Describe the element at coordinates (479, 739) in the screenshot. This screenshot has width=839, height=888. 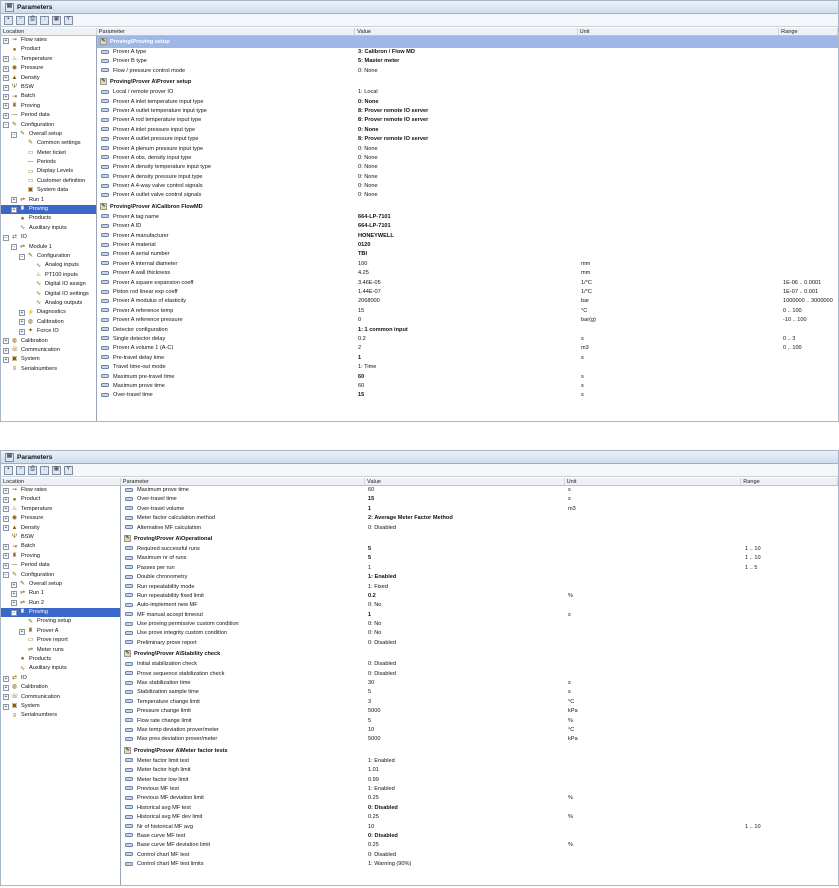
I see `parameter-row: Max pres deviation prover/meter 5000 kPa` at that location.